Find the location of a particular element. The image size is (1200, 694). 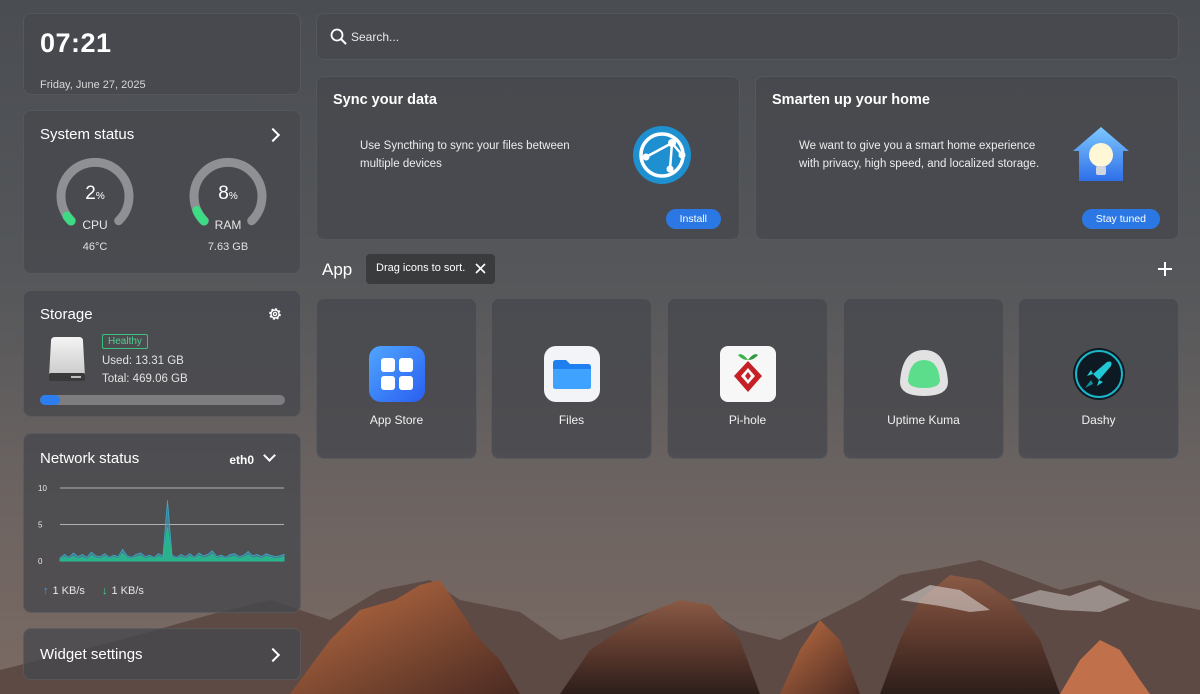

uptime-kuma-icon is located at coordinates (924, 373).